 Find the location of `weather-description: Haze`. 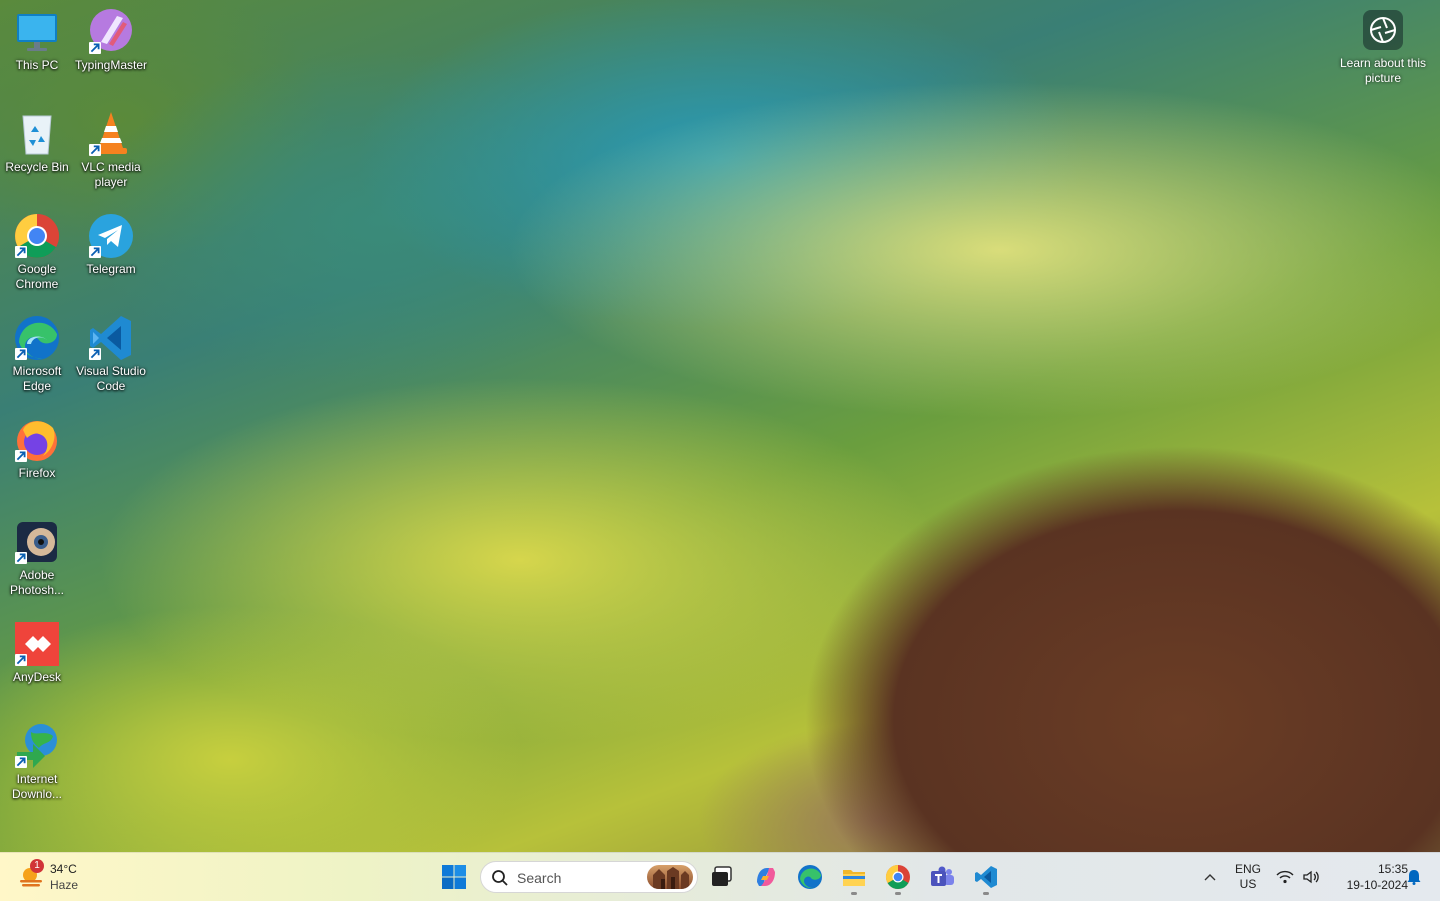

weather-description: Haze is located at coordinates (64, 885).